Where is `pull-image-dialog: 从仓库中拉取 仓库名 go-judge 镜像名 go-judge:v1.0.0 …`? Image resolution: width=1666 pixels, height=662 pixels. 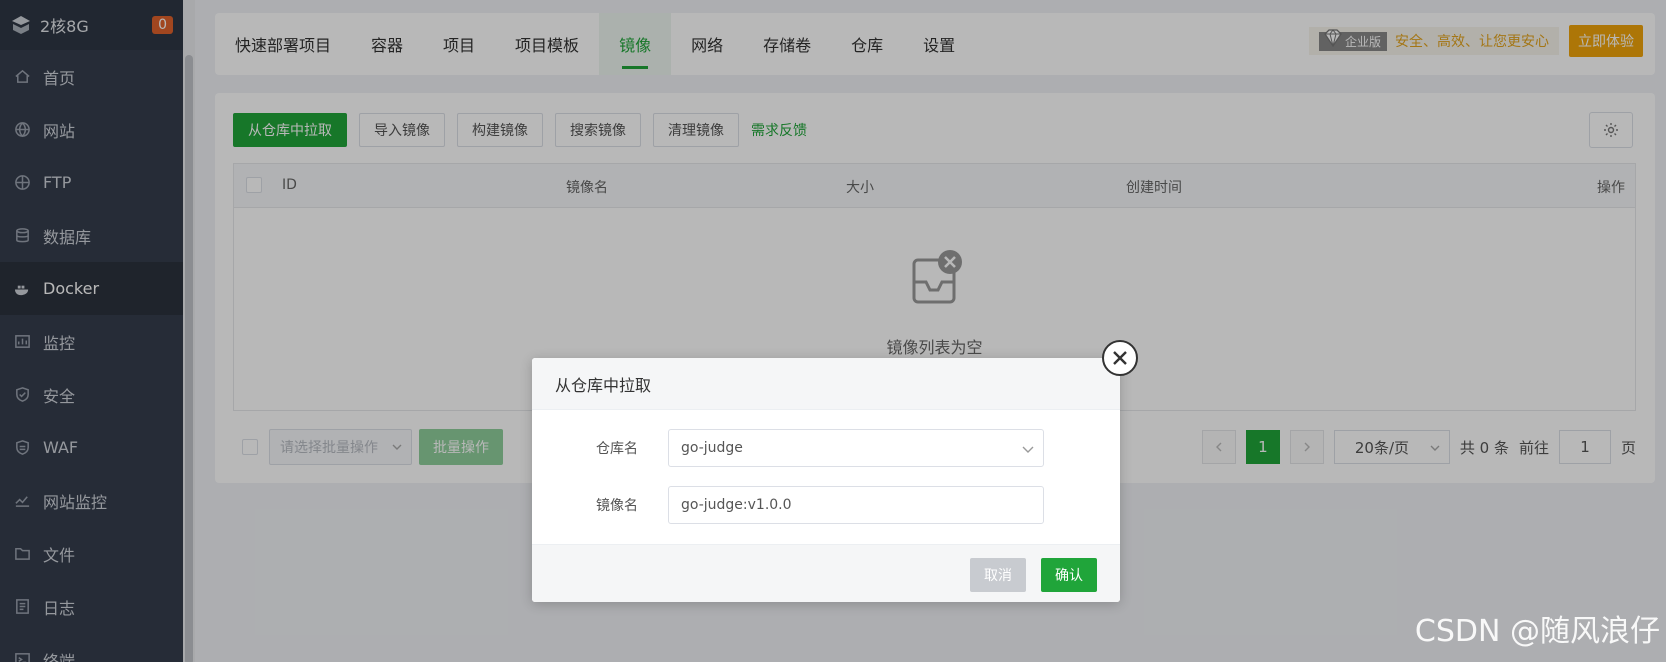 pull-image-dialog: 从仓库中拉取 仓库名 go-judge 镜像名 go-judge:v1.0.0 … is located at coordinates (835, 471).